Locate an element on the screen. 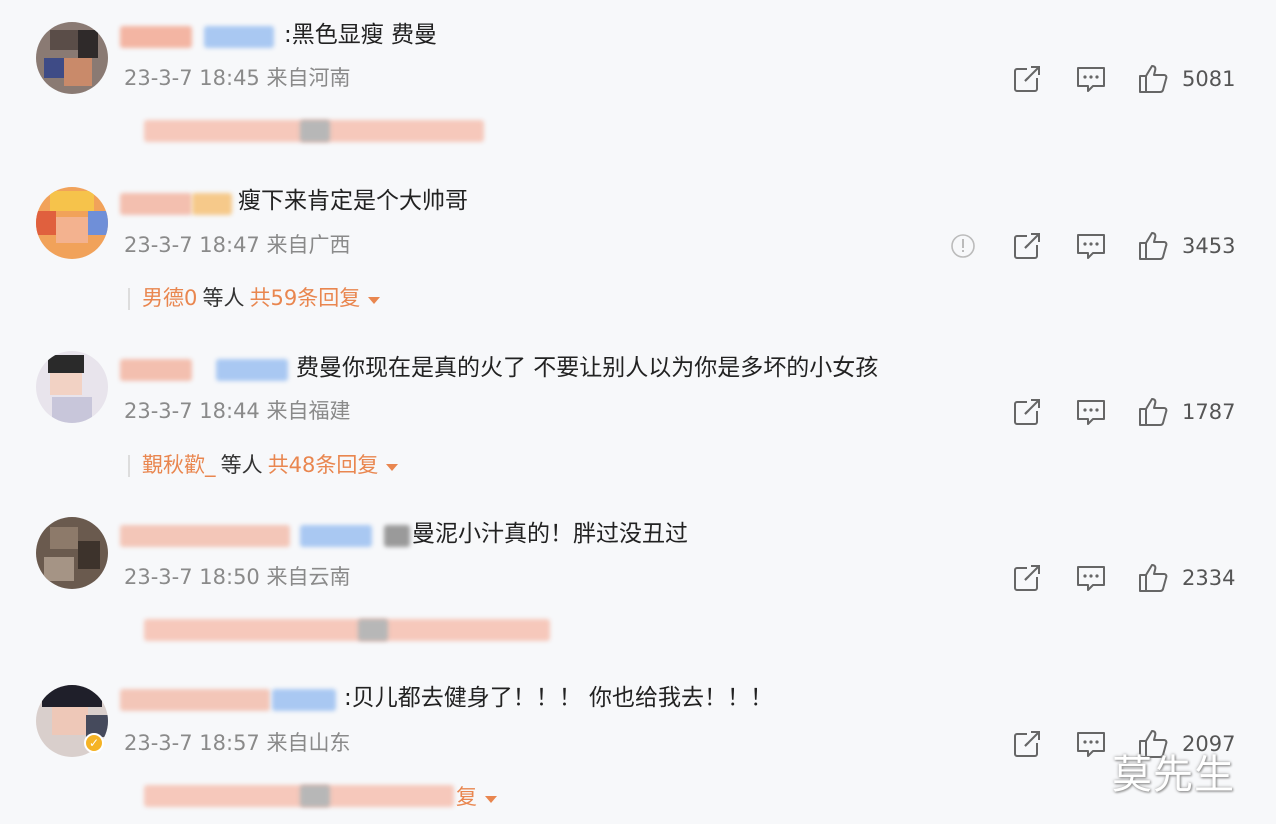 Image resolution: width=1276 pixels, height=824 pixels. comment-text: 瘦下来肯定是个大帅哥 is located at coordinates (353, 201).